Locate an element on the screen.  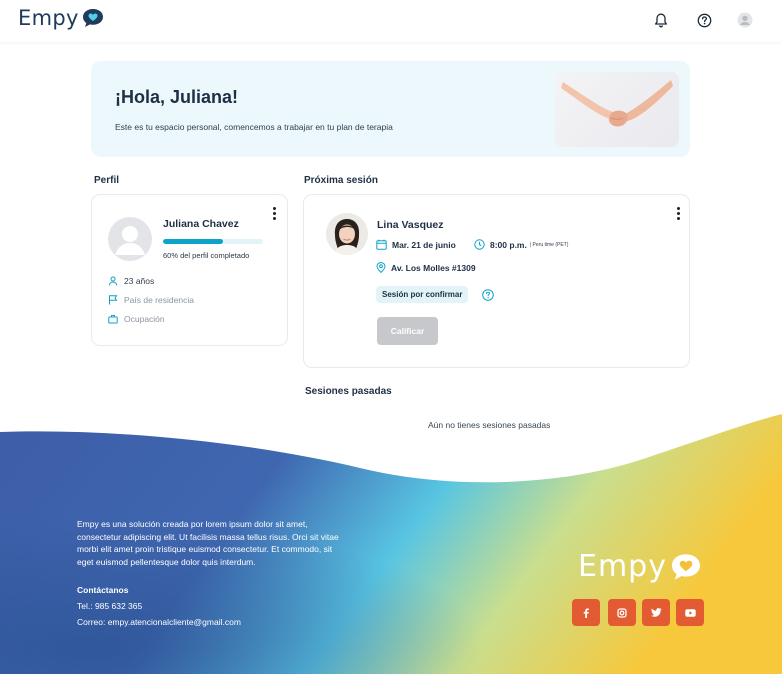
user-icon is located at coordinates (113, 281).